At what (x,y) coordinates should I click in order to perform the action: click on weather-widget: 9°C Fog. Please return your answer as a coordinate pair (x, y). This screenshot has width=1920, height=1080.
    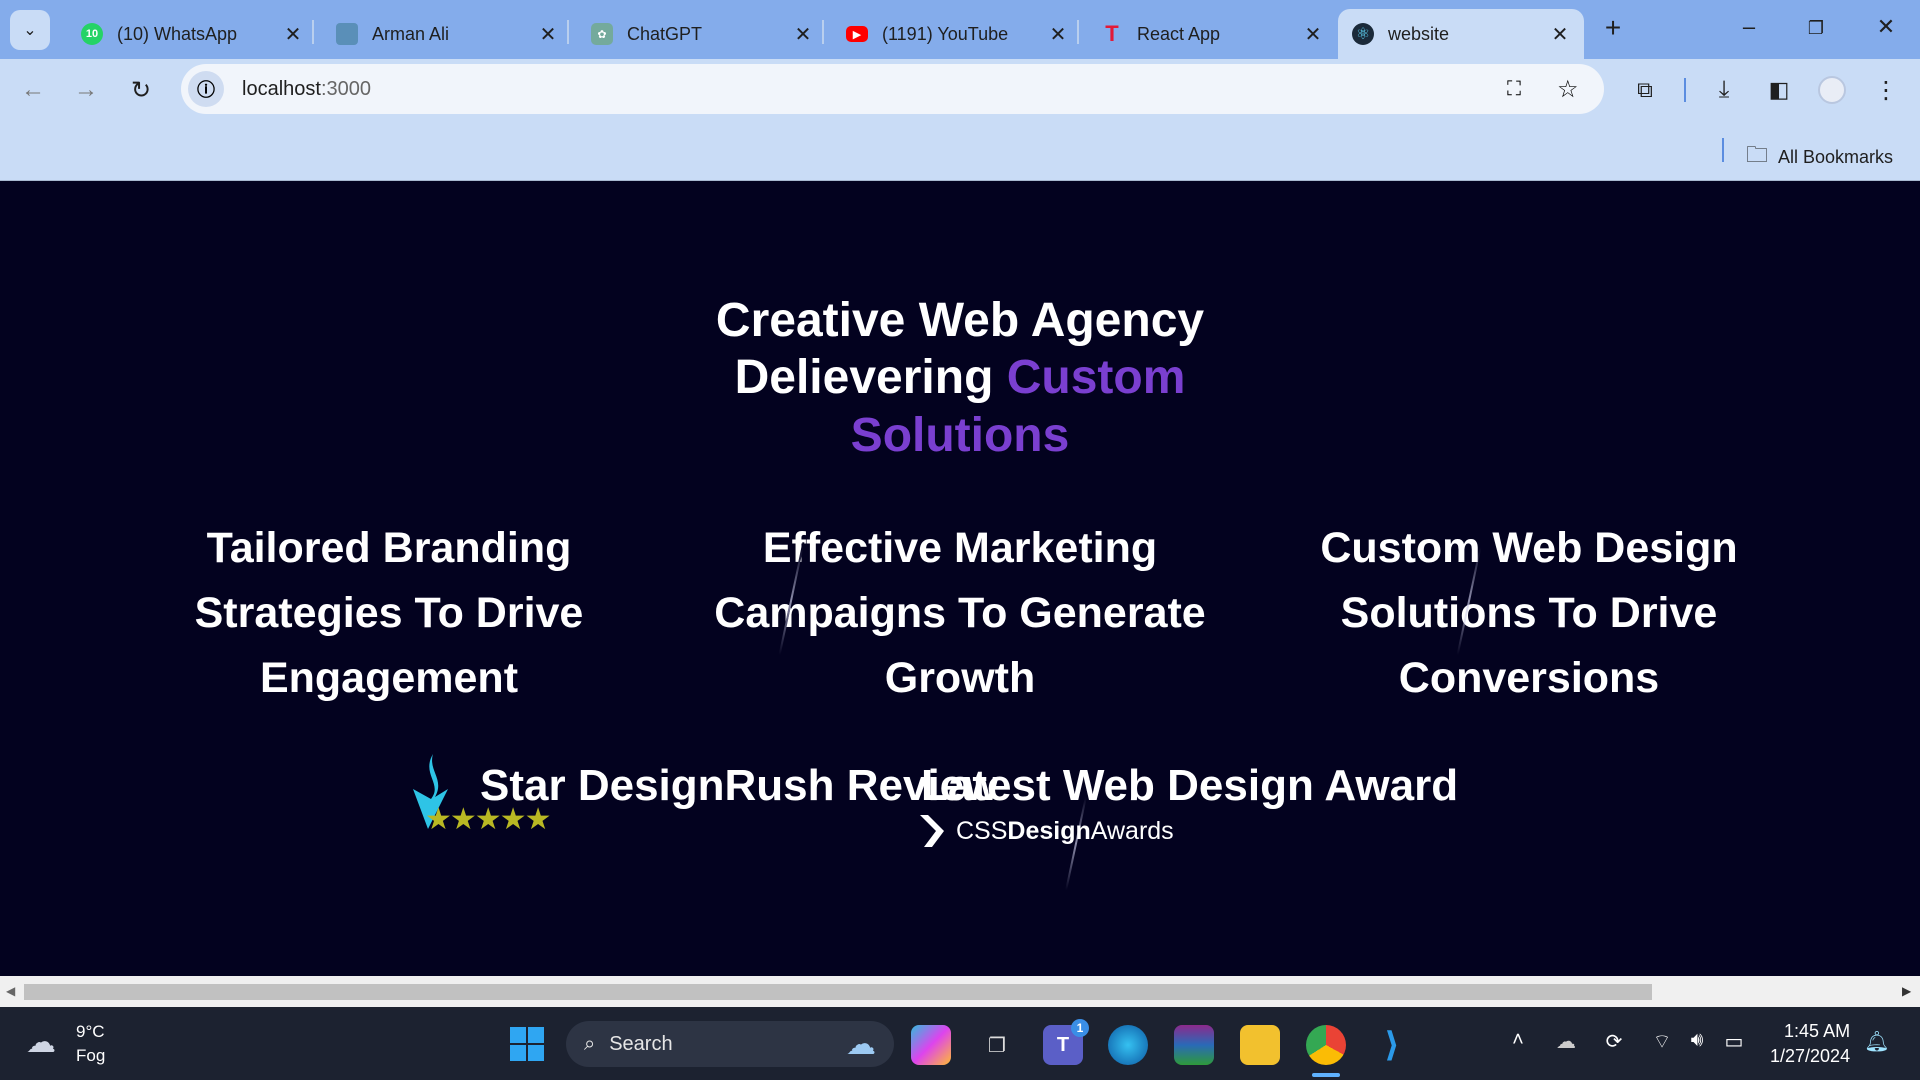
    Looking at the image, I should click on (90, 1044).